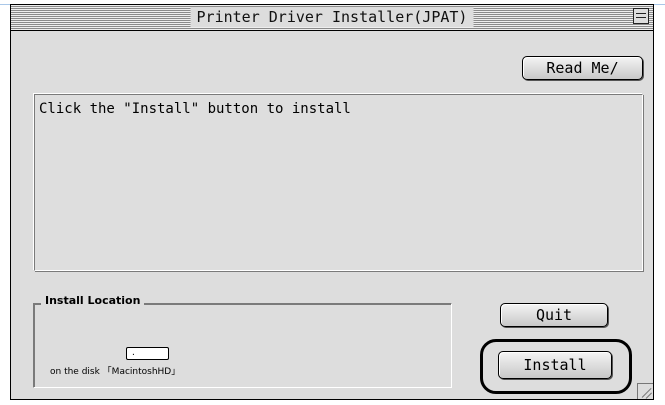 This screenshot has height=405, width=665. I want to click on location-field-value: ., so click(133, 352).